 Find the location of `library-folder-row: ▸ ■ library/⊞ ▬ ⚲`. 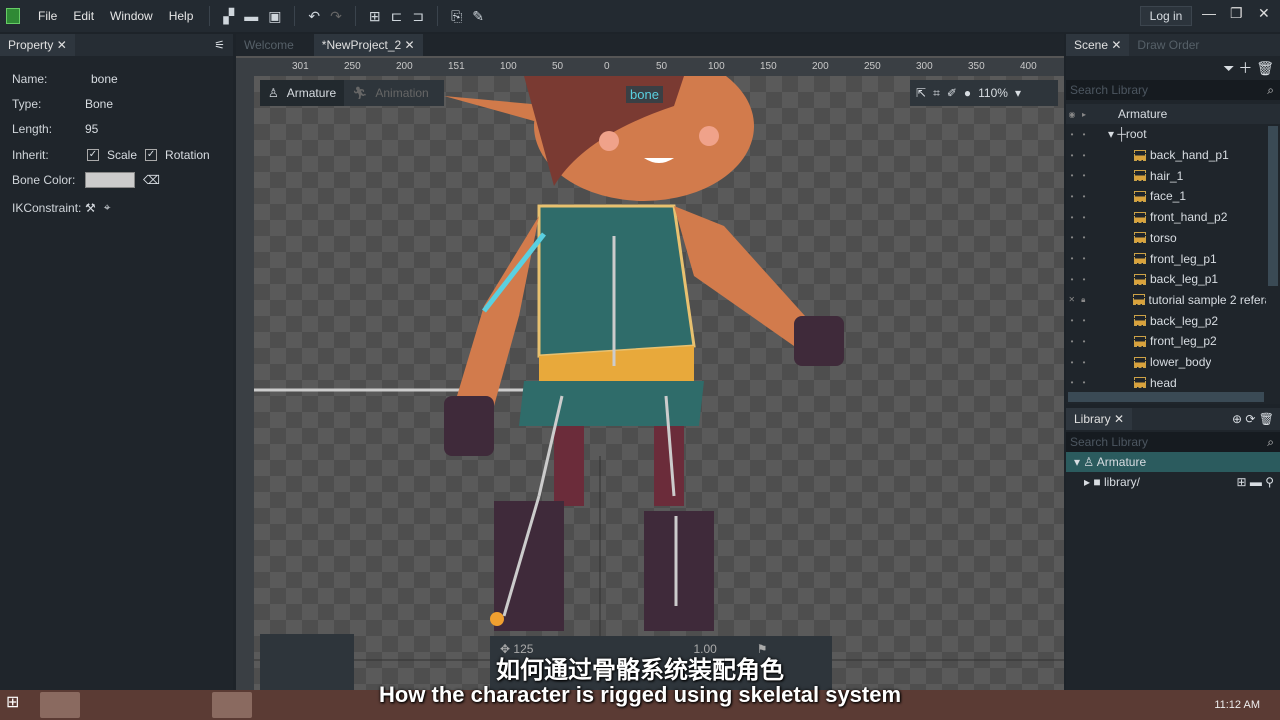

library-folder-row: ▸ ■ library/⊞ ▬ ⚲ is located at coordinates (1173, 482).